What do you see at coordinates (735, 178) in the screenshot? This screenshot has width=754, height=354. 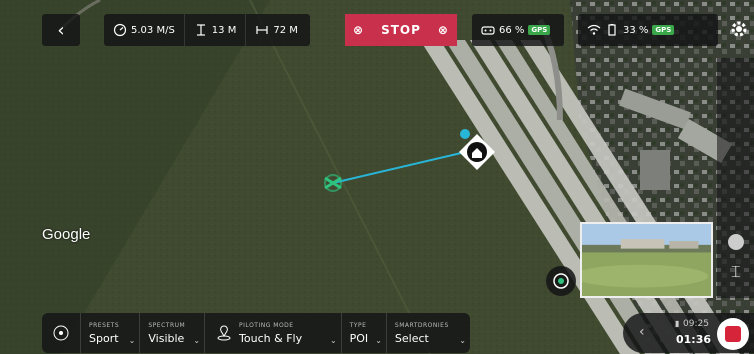 I see `altitude-rail: ⌶` at bounding box center [735, 178].